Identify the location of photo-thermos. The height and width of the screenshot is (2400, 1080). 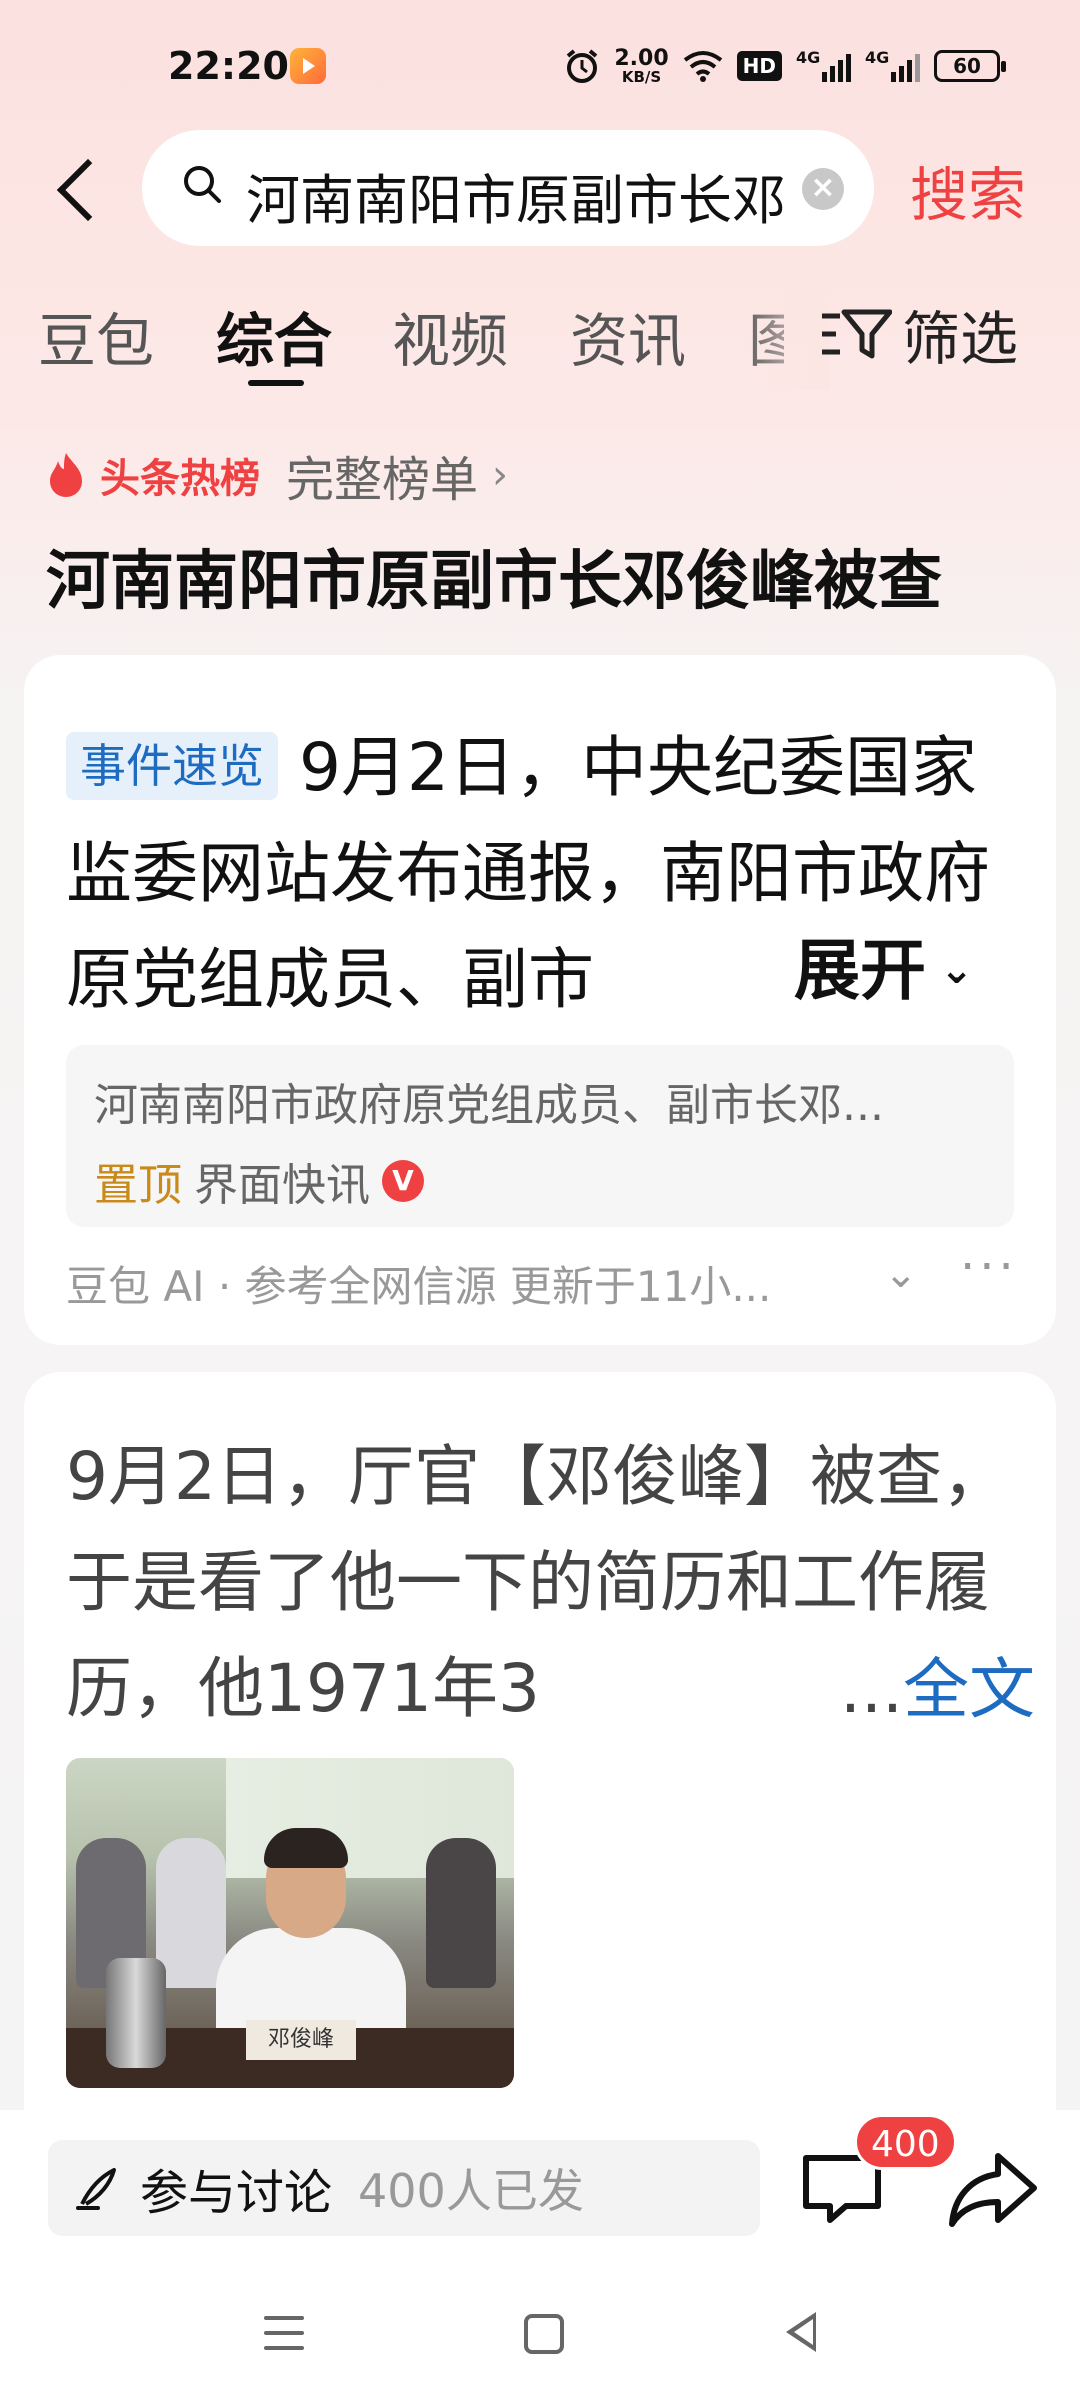
(136, 2013).